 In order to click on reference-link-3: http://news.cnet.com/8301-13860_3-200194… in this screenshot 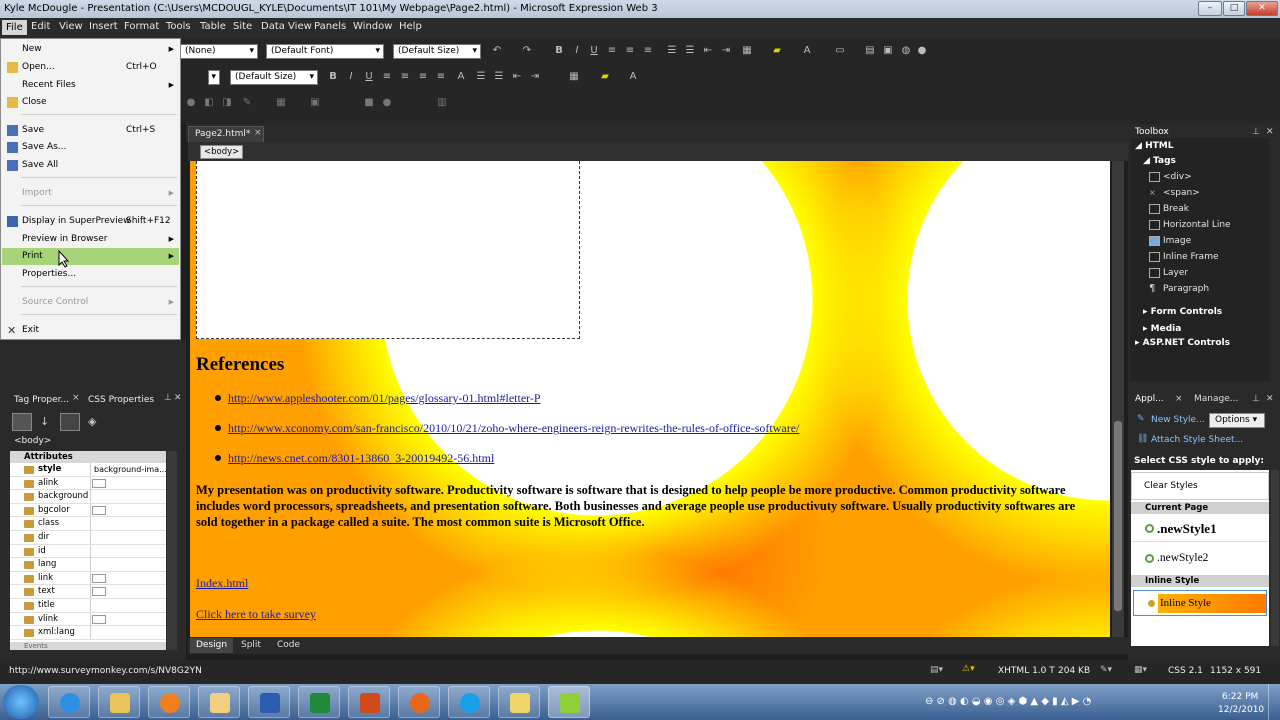, I will do `click(361, 458)`.